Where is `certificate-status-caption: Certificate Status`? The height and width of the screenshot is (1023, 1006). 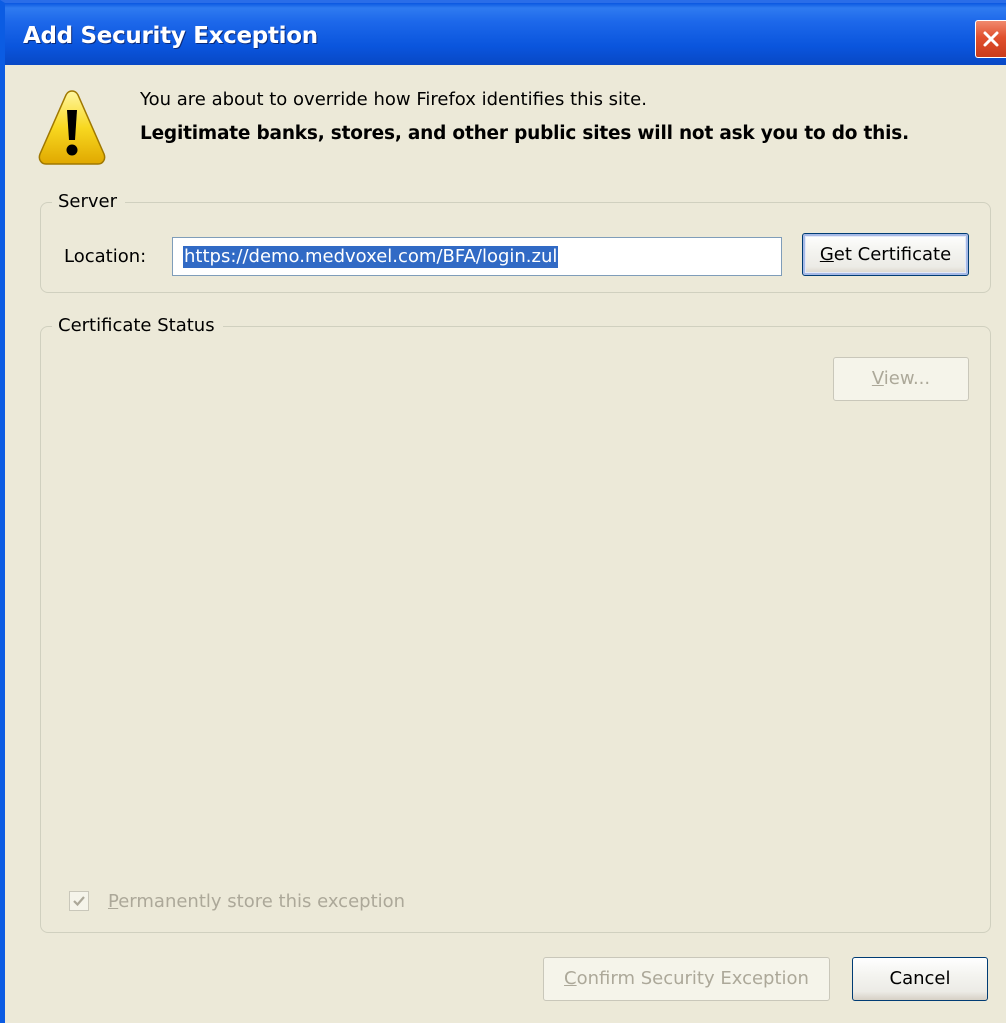 certificate-status-caption: Certificate Status is located at coordinates (137, 325).